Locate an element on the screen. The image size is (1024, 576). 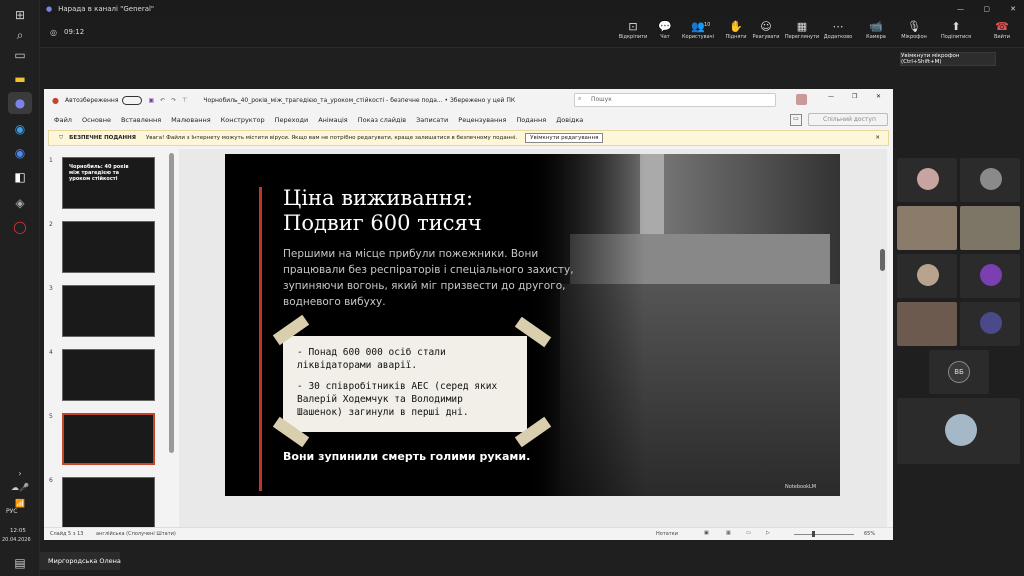
ribbon-tab: Подання is located at coordinates (531, 120).